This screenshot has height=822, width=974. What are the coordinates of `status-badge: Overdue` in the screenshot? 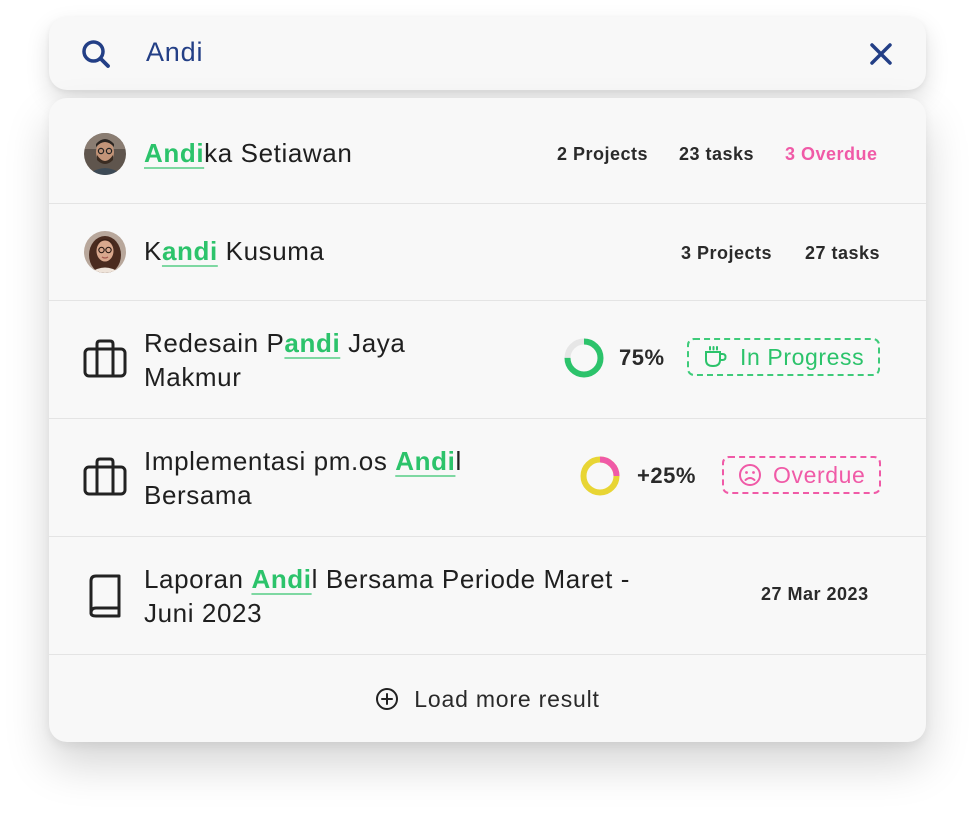 It's located at (802, 475).